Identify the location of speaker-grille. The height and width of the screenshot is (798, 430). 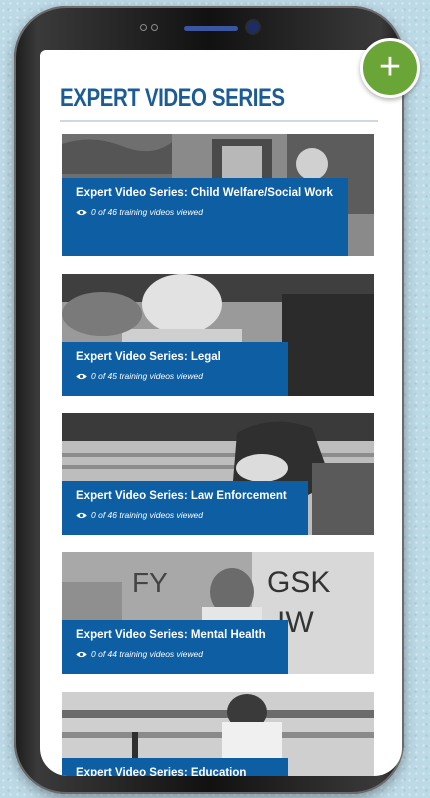
(211, 28).